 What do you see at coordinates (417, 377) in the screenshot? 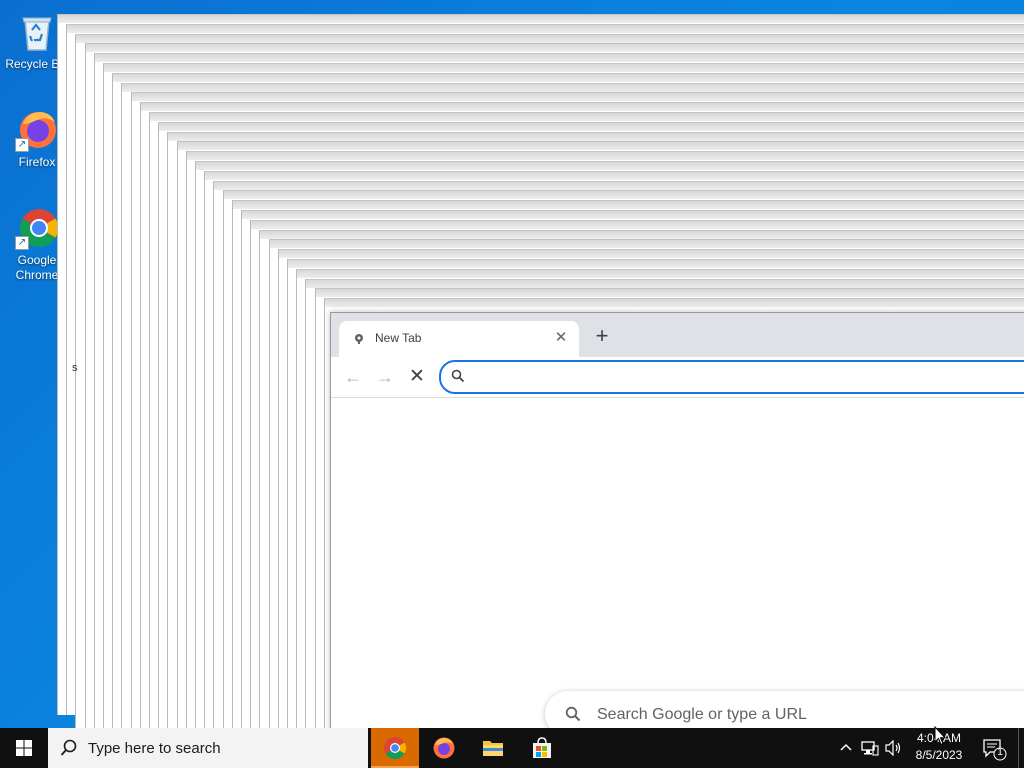
I see `stop-loading-button: ✕` at bounding box center [417, 377].